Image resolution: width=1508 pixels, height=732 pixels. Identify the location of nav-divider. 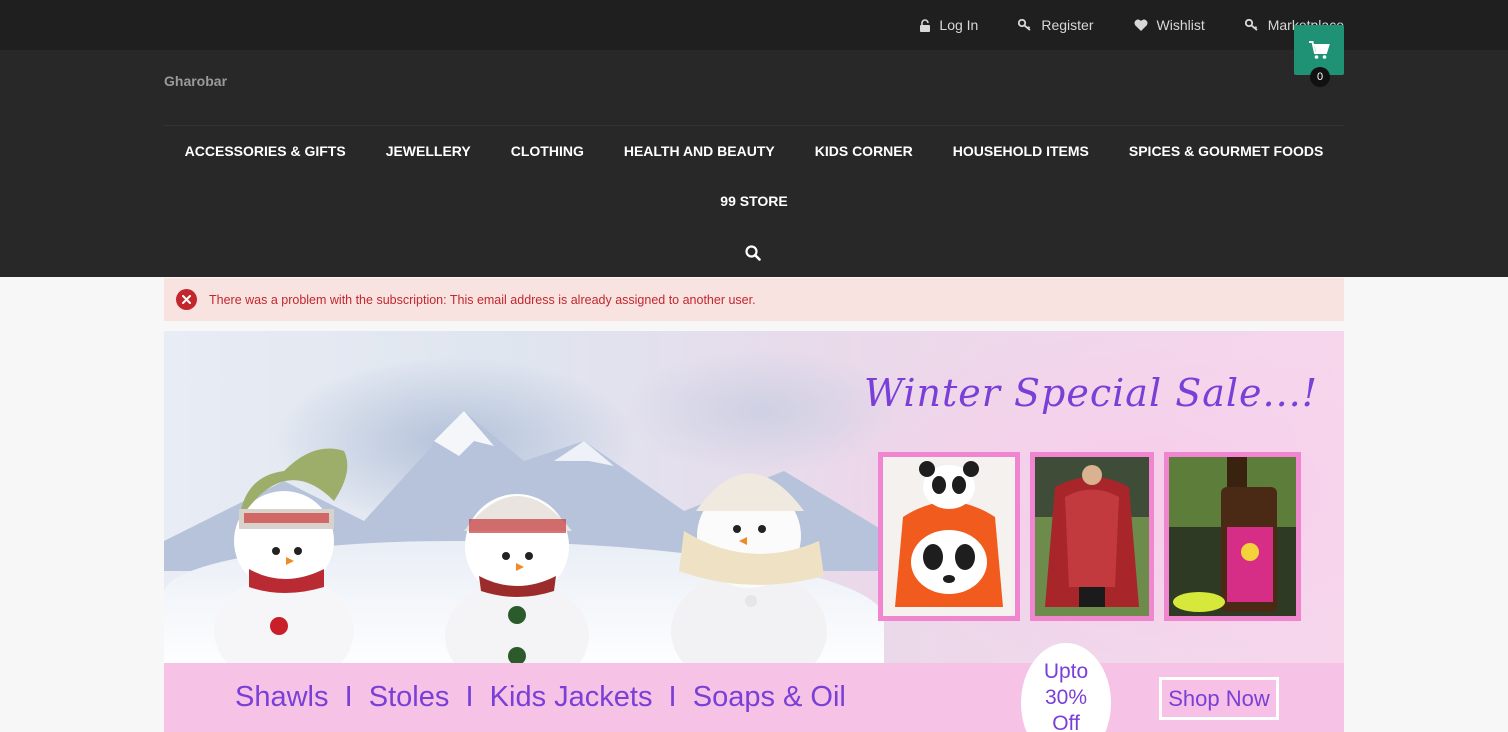
(754, 125).